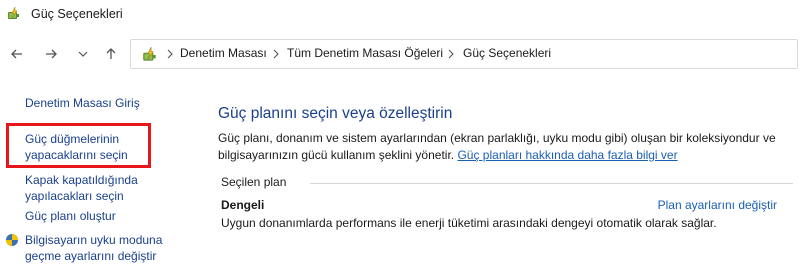  I want to click on back-arrow-icon, so click(16, 54).